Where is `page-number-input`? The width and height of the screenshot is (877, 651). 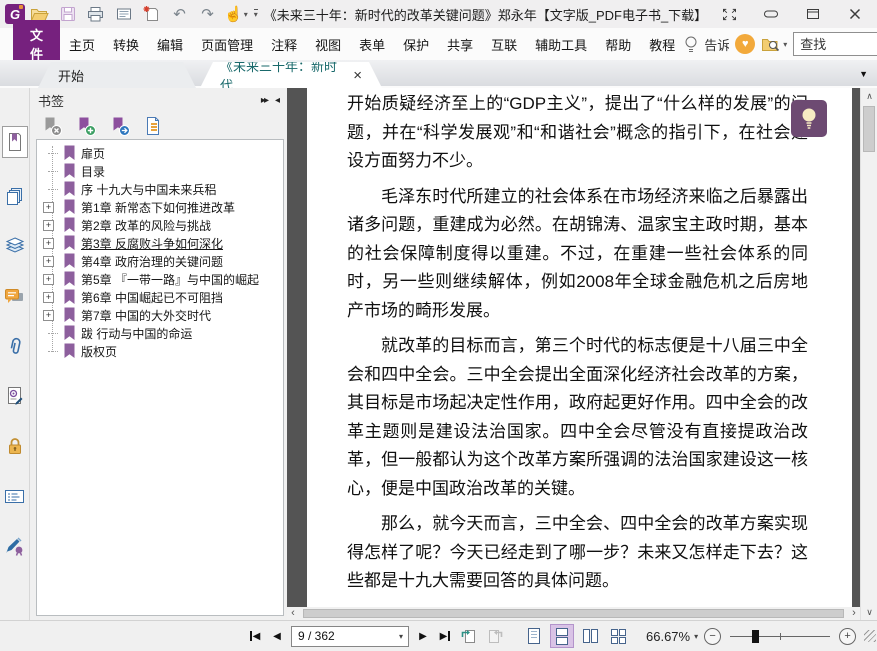 page-number-input is located at coordinates (338, 636).